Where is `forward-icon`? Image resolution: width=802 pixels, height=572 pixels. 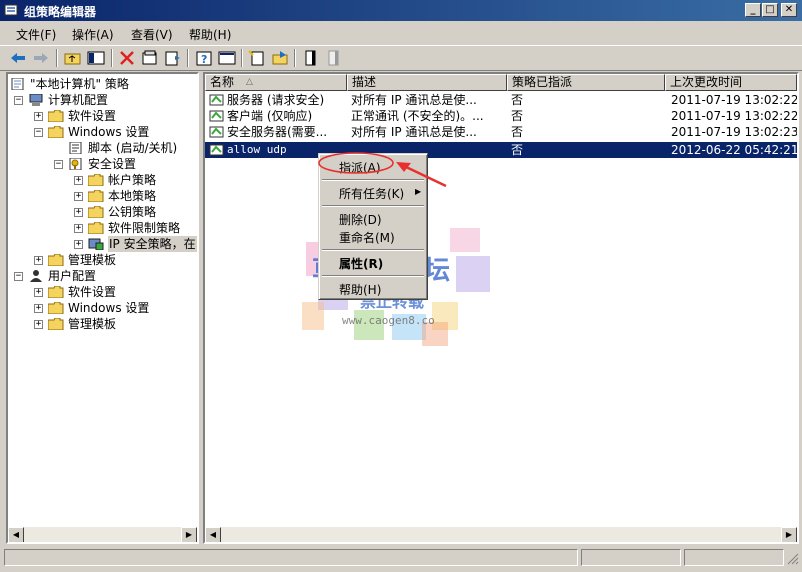
forward-icon is located at coordinates (41, 58).